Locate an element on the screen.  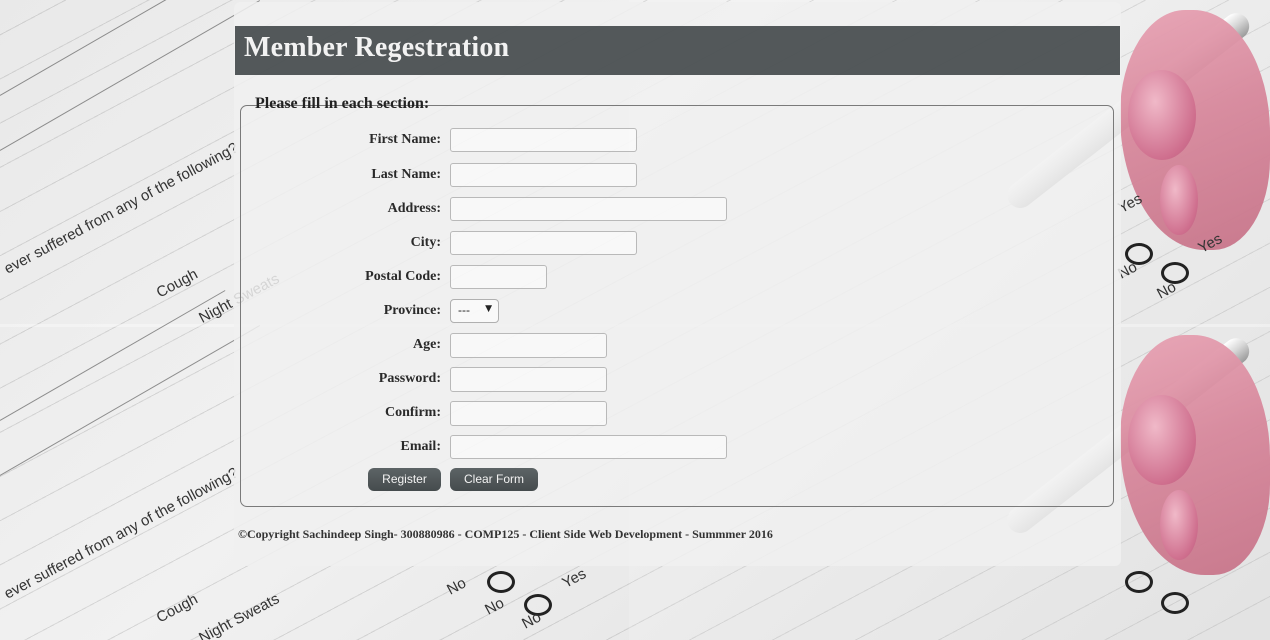
page-header: Member Regestration is located at coordinates (677, 50).